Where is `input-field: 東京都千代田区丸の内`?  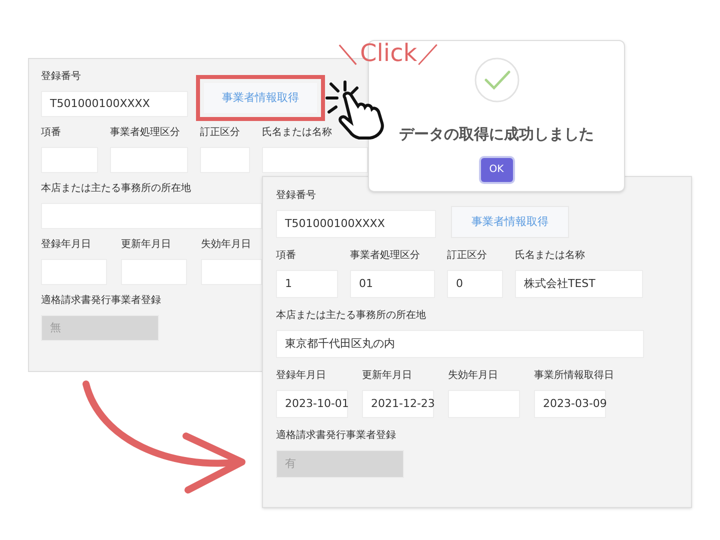 input-field: 東京都千代田区丸の内 is located at coordinates (460, 344).